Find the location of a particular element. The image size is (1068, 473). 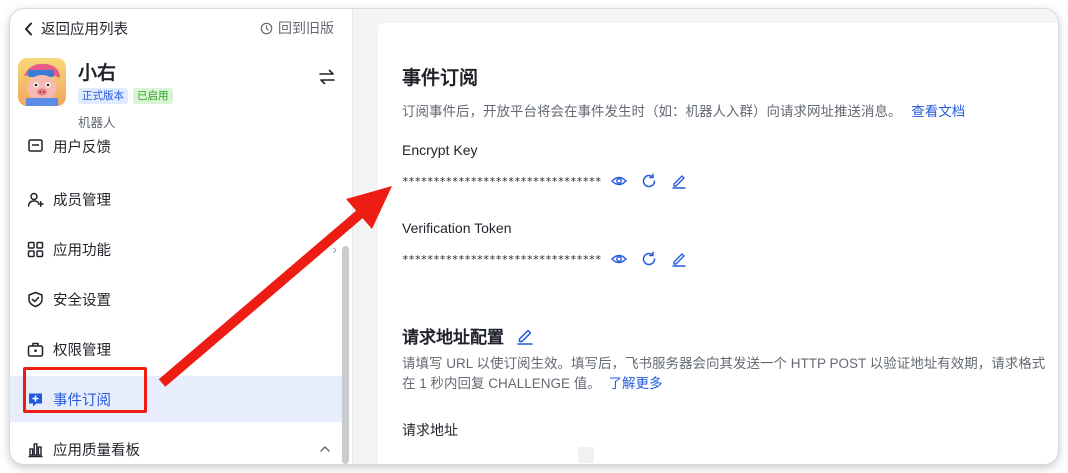

back-to-app-list-link: 返回应用列表 is located at coordinates (75, 28).